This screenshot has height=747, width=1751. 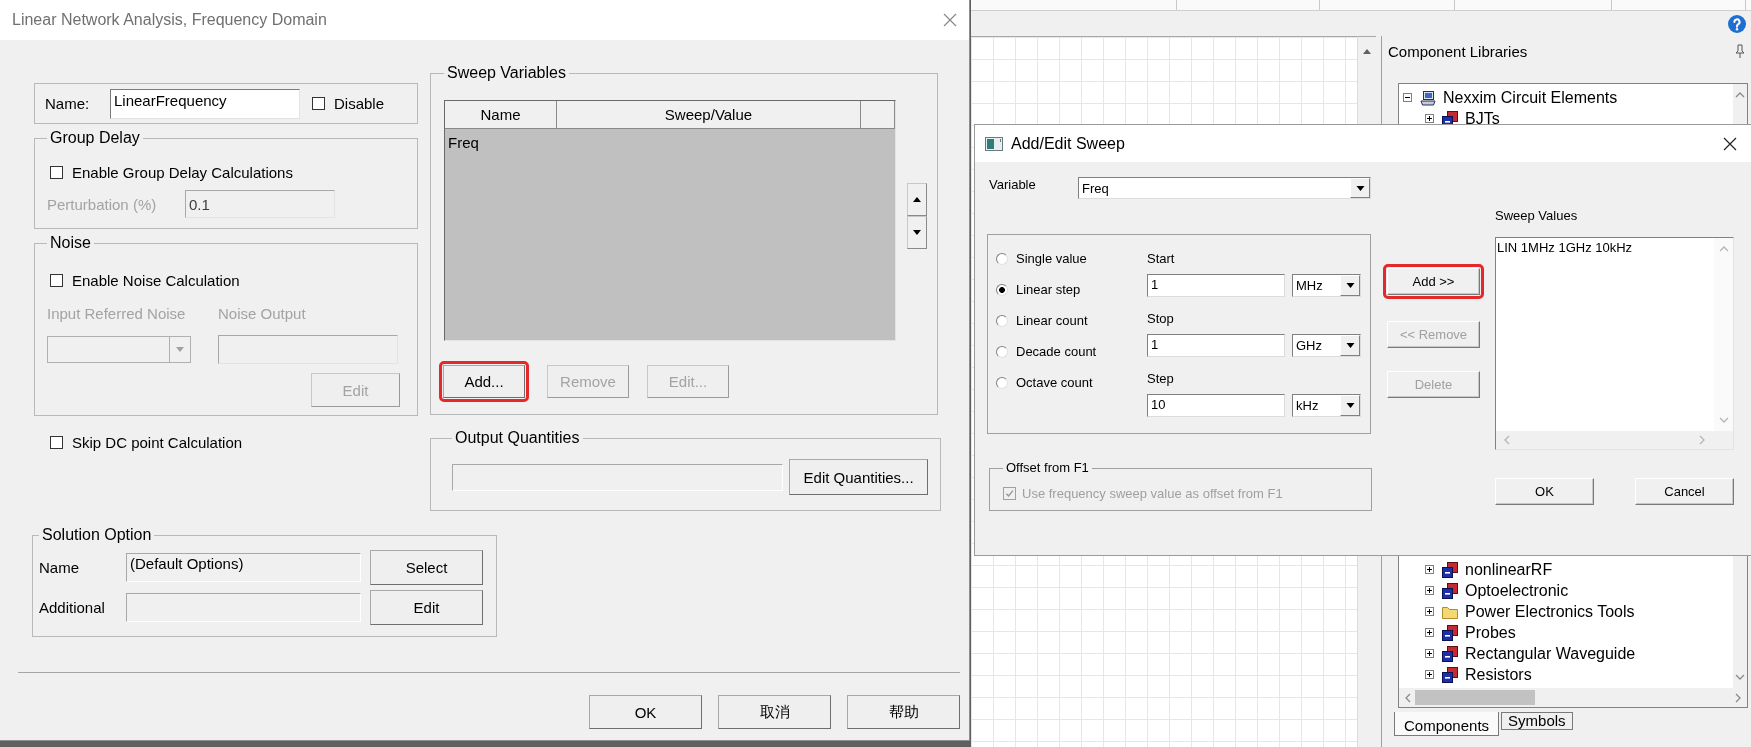 I want to click on dropdown: MHz, so click(x=1326, y=285).